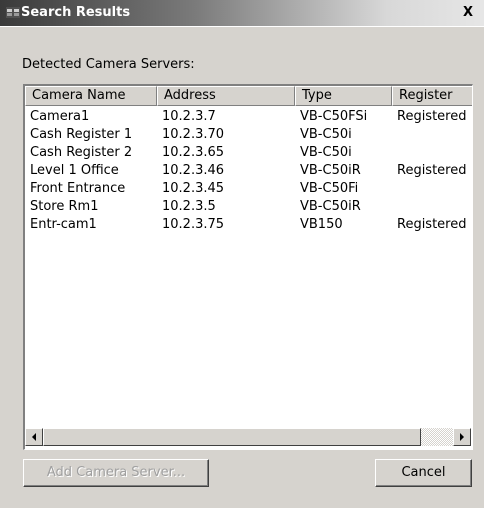 The height and width of the screenshot is (508, 484). Describe the element at coordinates (226, 96) in the screenshot. I see `column-header-address: Address` at that location.